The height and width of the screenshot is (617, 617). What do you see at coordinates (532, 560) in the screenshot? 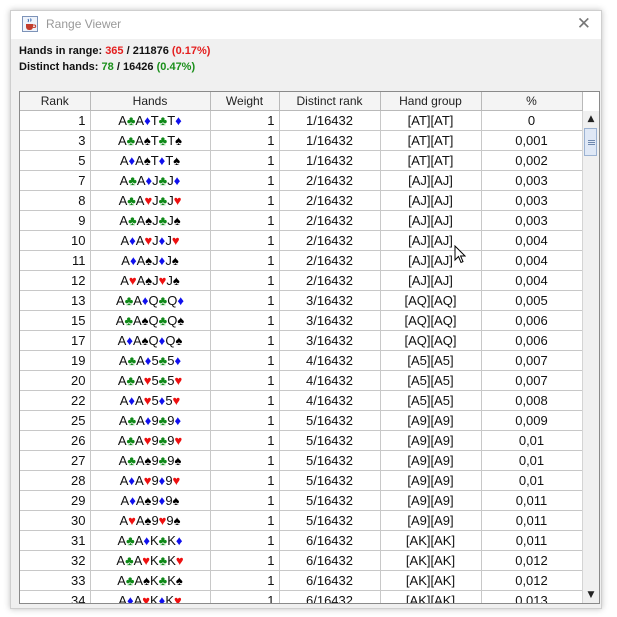
I see `cell-percent: 0,012` at bounding box center [532, 560].